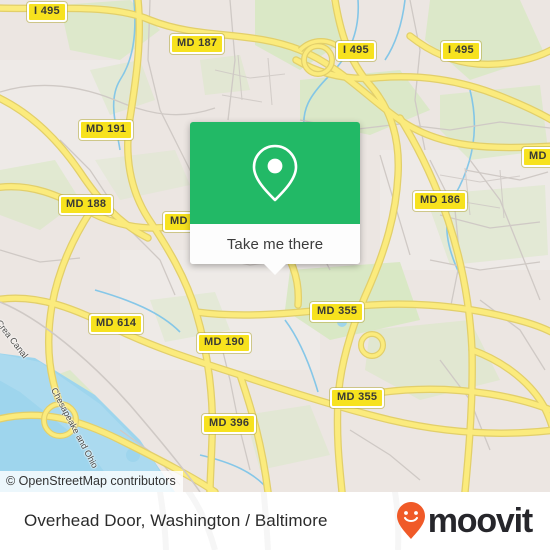 This screenshot has height=550, width=550. I want to click on road-shield: MD 190, so click(224, 343).